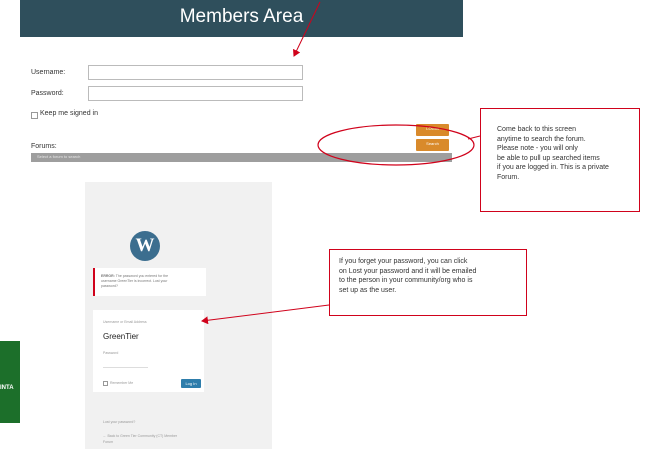 The width and height of the screenshot is (656, 449). Describe the element at coordinates (474, 137) in the screenshot. I see `search-callout-connector` at that location.